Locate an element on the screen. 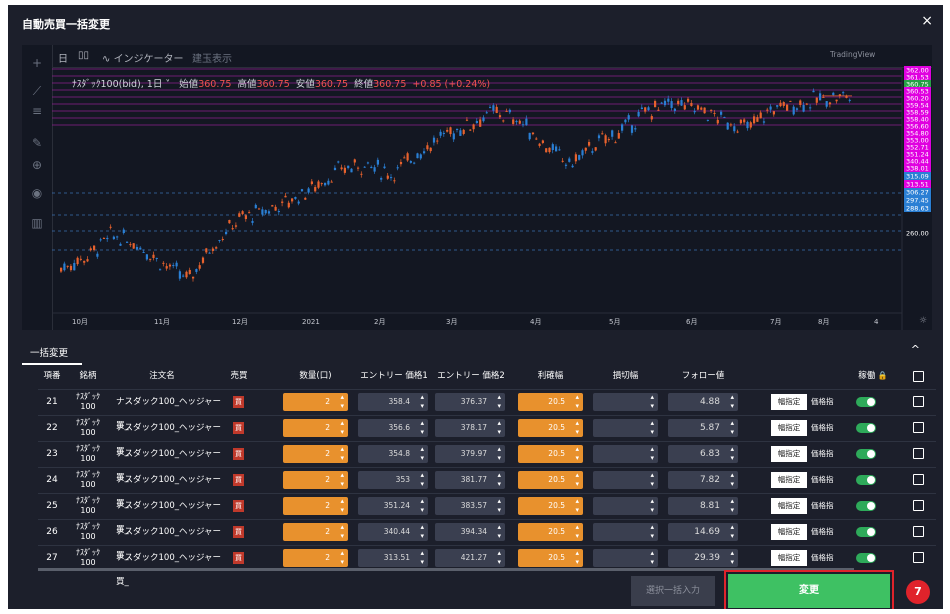 This screenshot has height=614, width=950. bulk-input-button: 選択一括入力 is located at coordinates (673, 591).